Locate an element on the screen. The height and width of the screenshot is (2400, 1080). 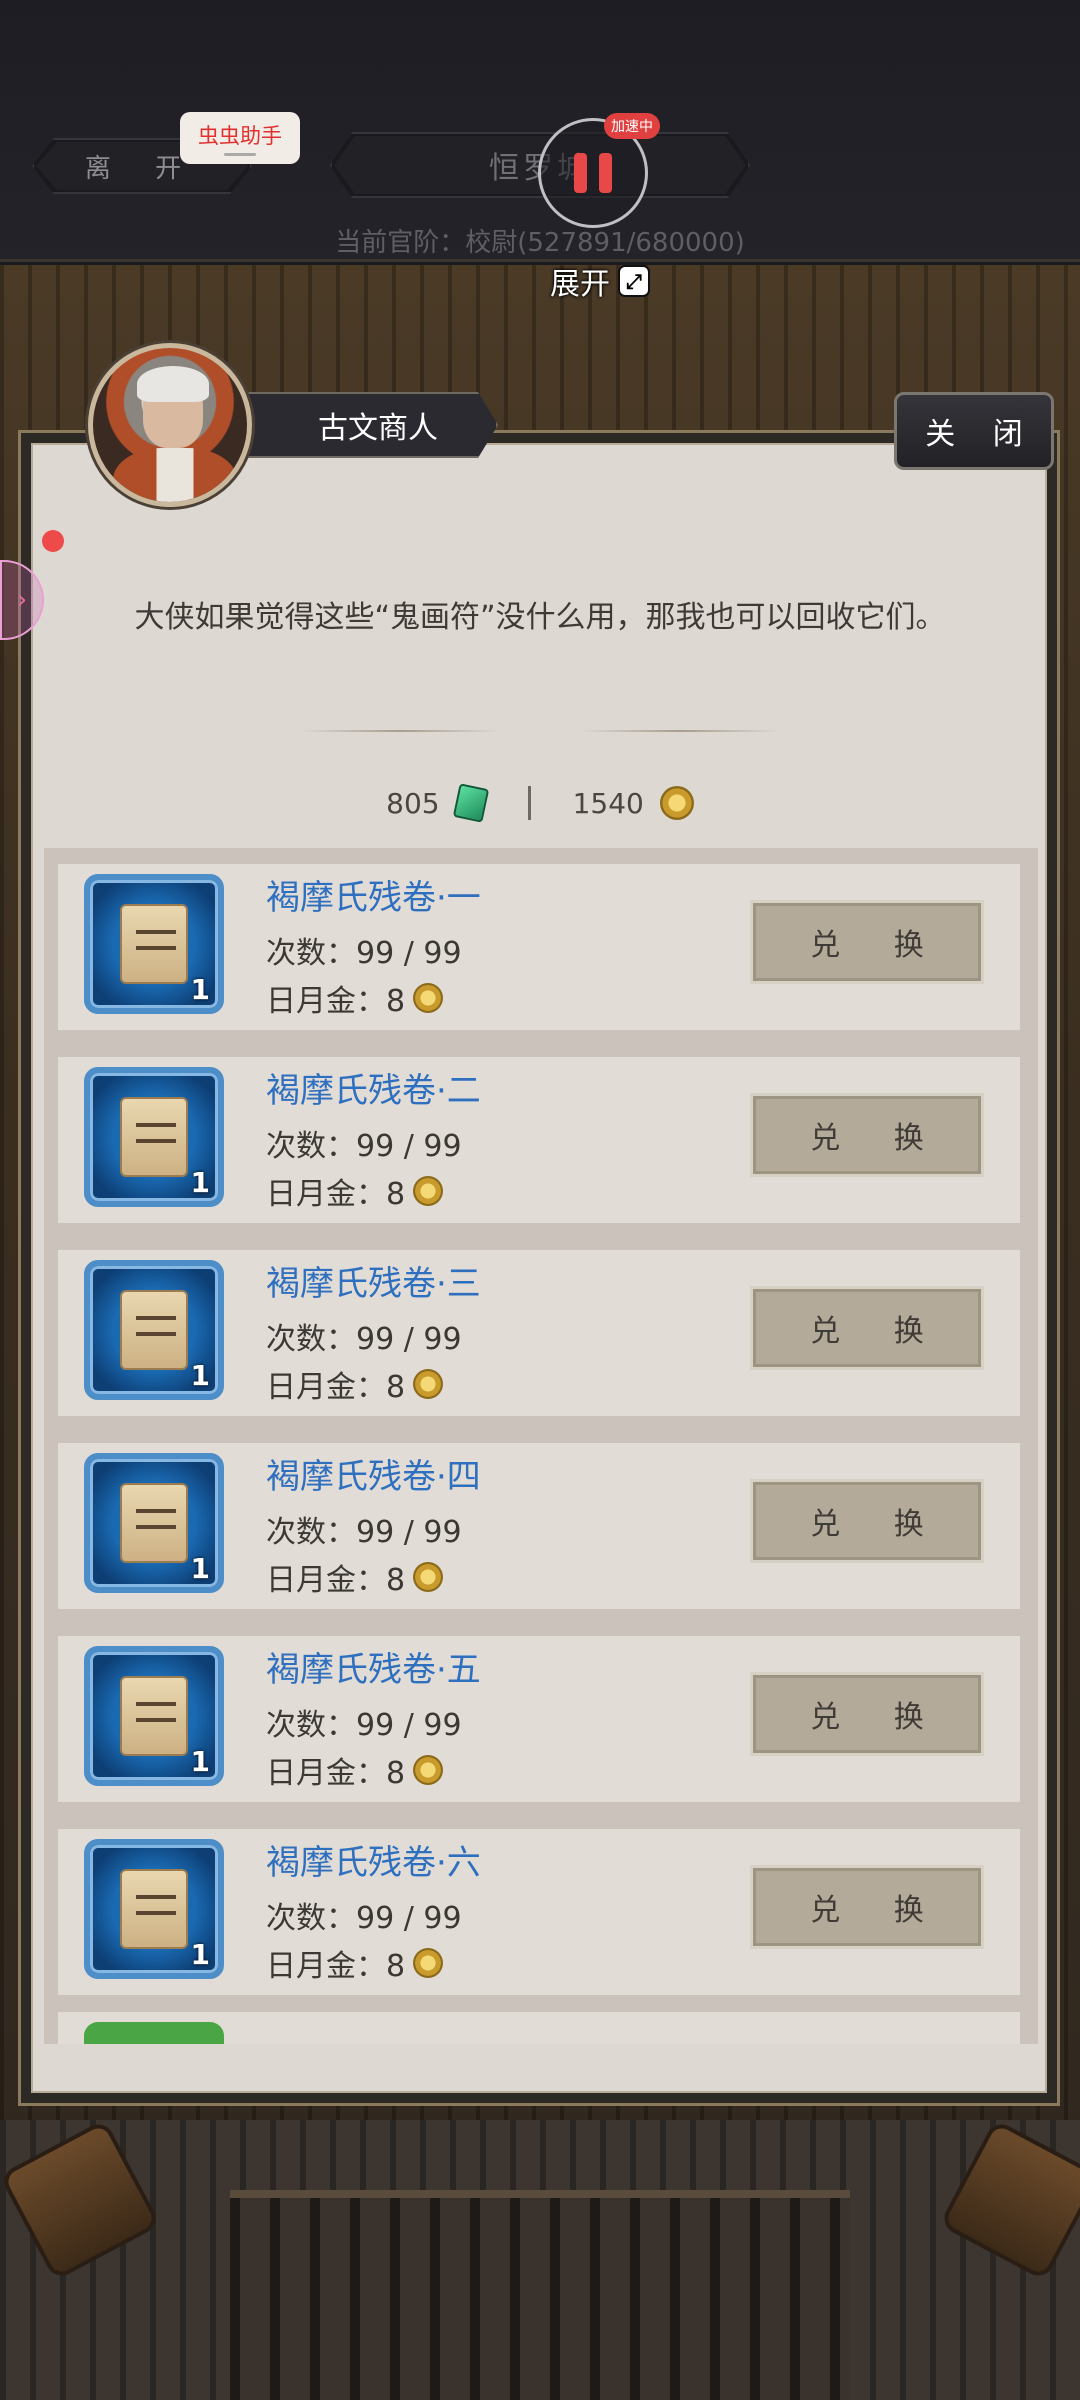
expand-label: 展开 is located at coordinates (580, 284).